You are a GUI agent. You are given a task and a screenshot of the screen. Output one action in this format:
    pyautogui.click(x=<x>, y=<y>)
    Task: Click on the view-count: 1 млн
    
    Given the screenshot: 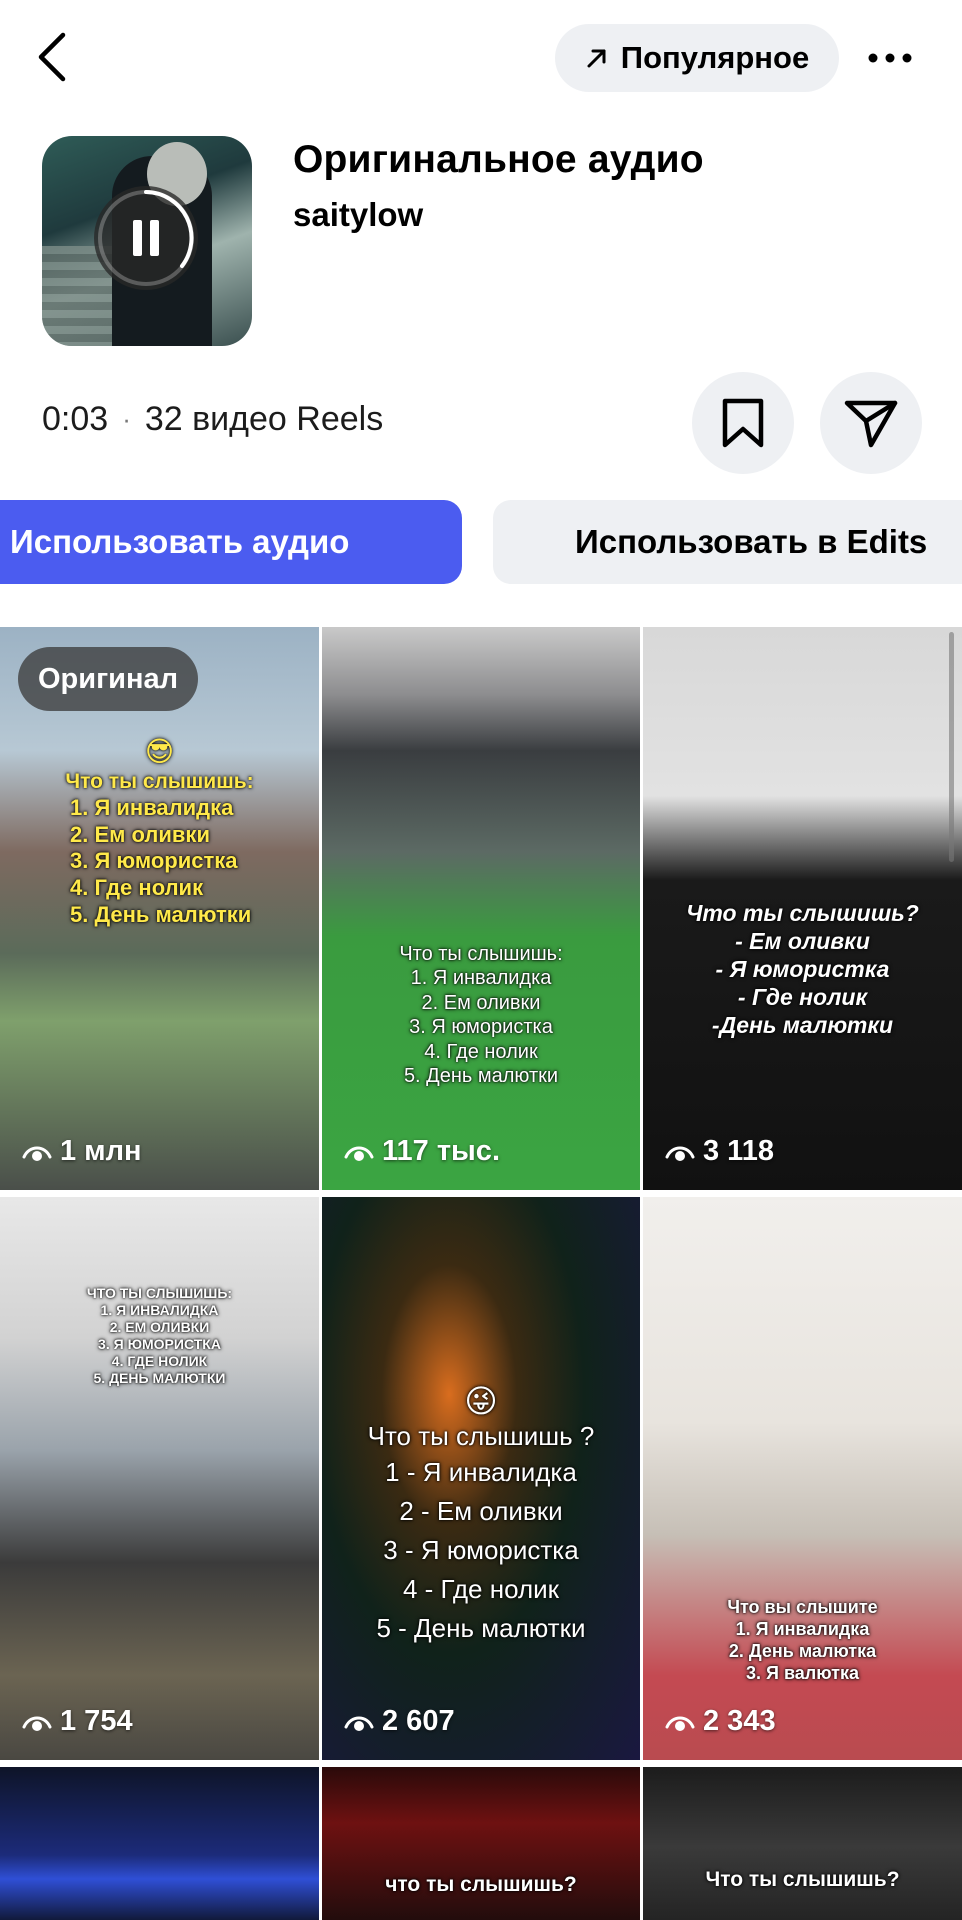 What is the action you would take?
    pyautogui.click(x=82, y=1151)
    